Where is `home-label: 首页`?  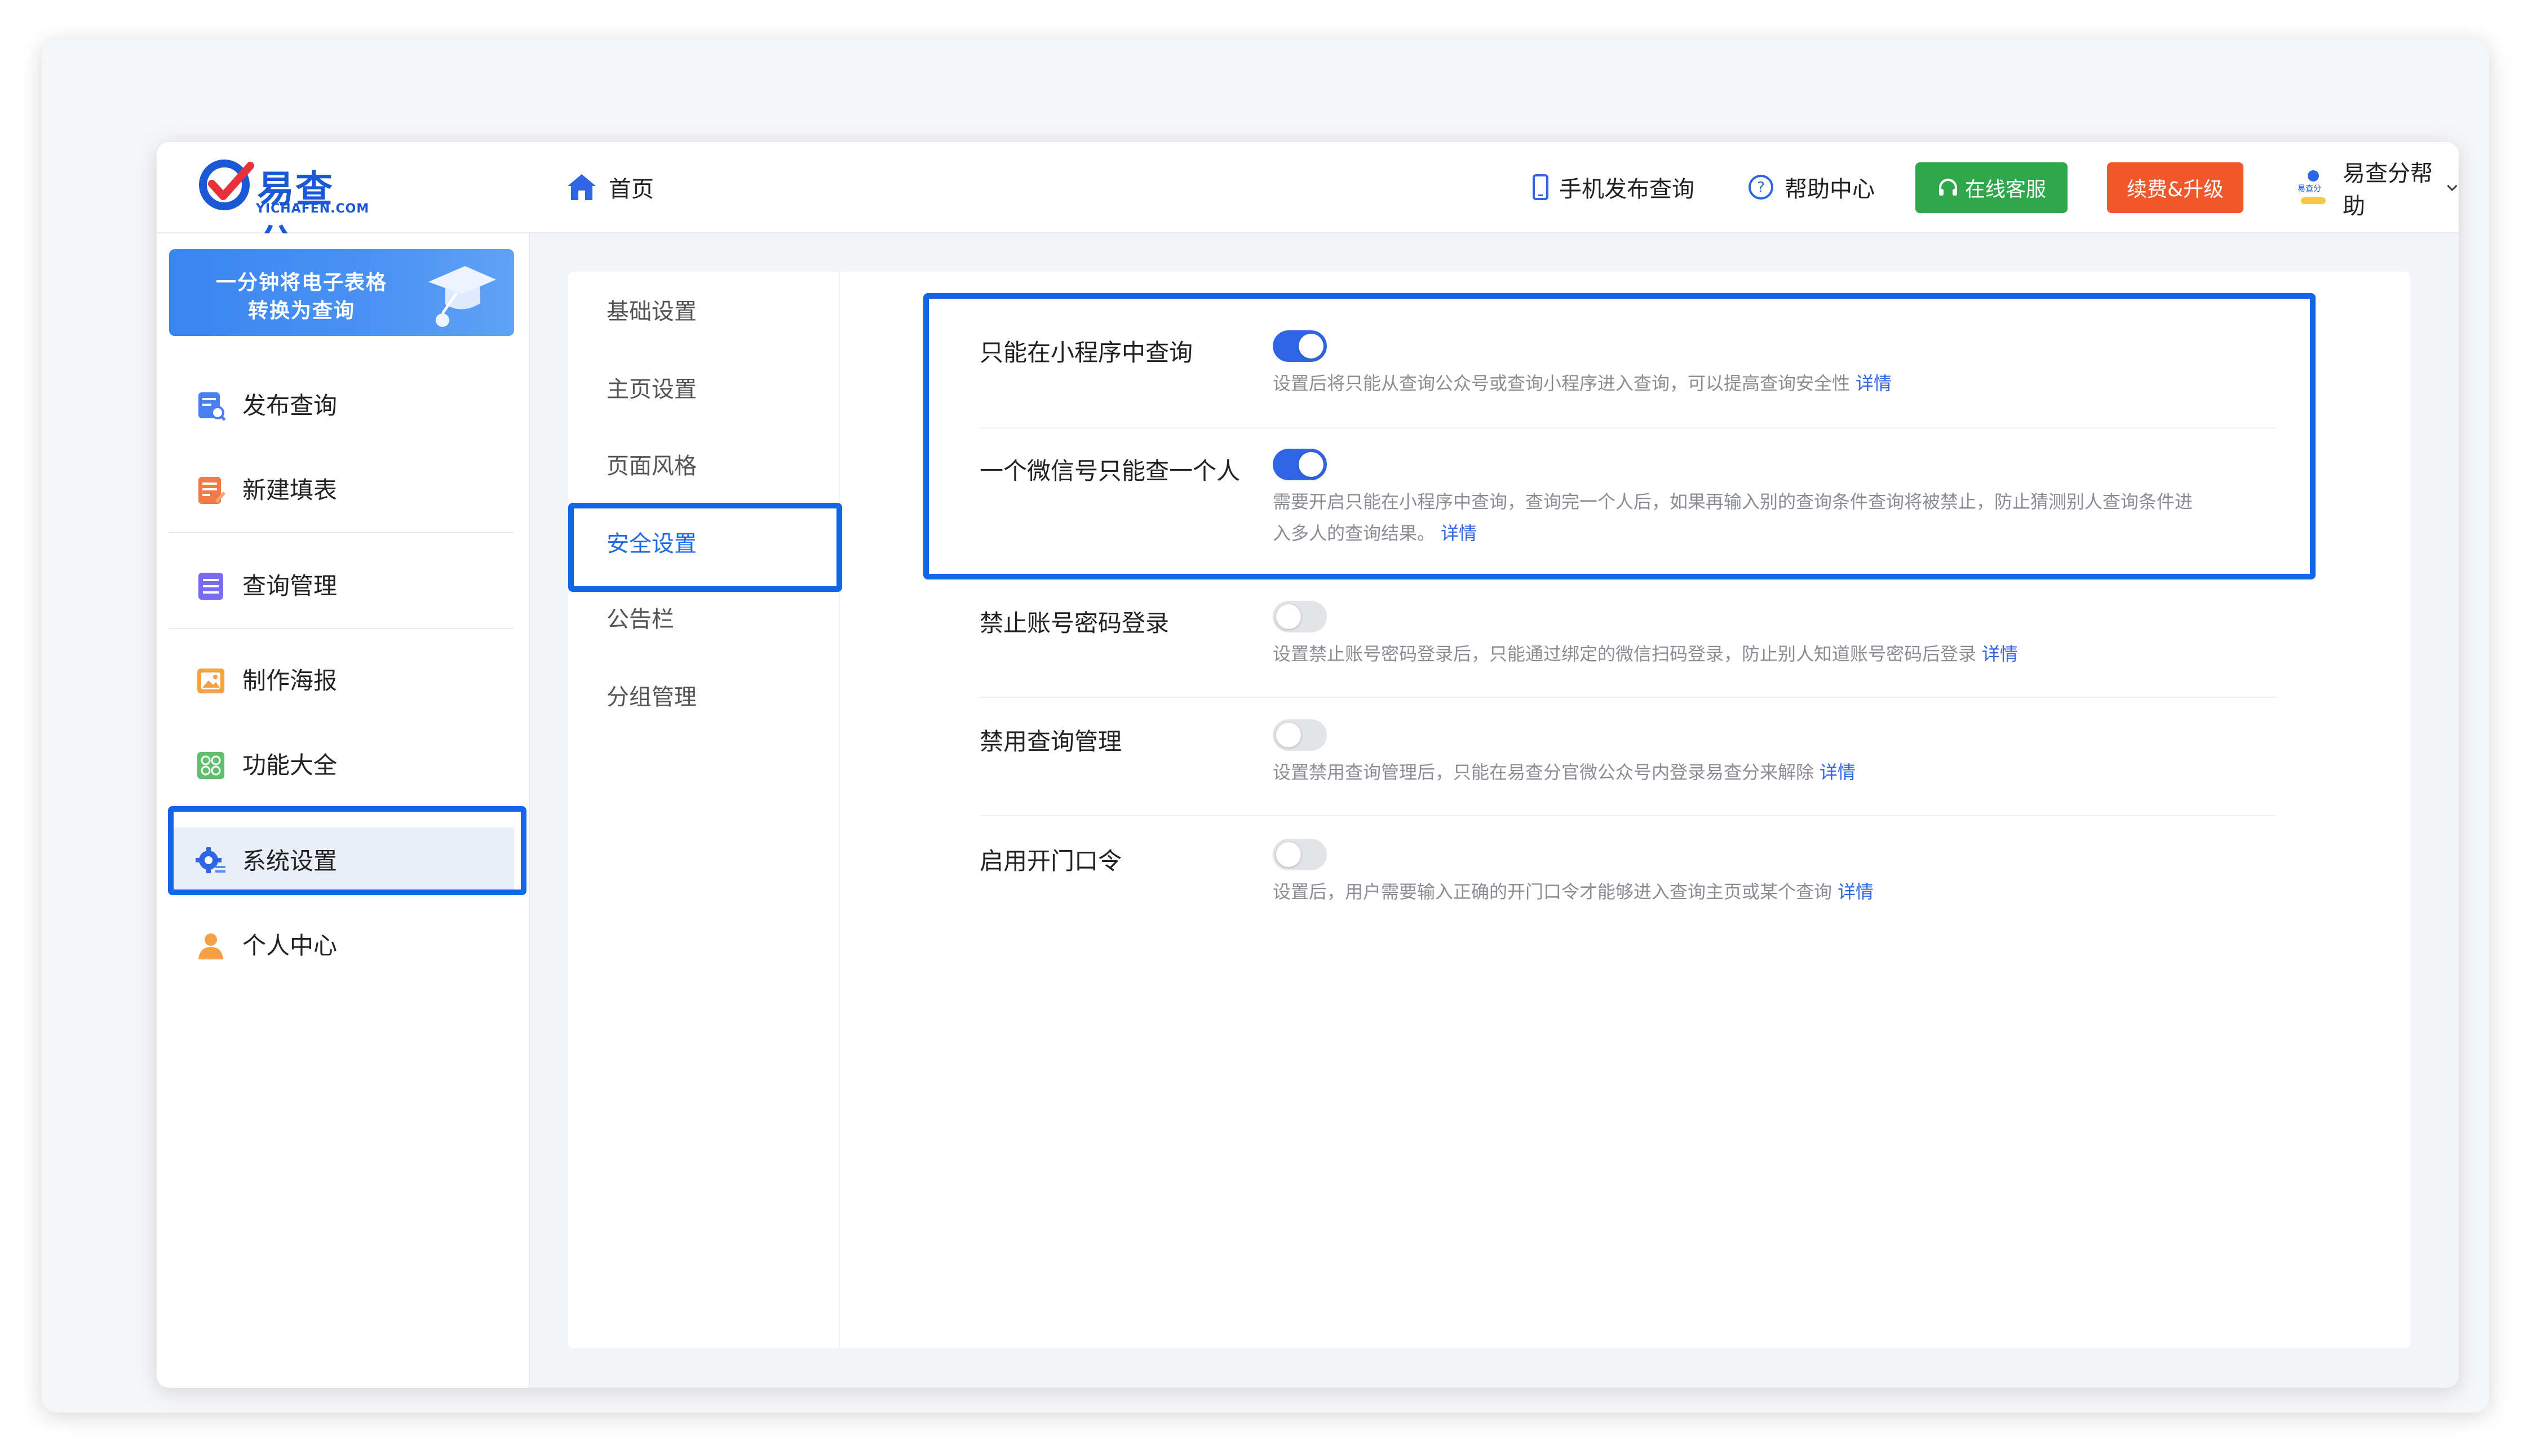 home-label: 首页 is located at coordinates (631, 189).